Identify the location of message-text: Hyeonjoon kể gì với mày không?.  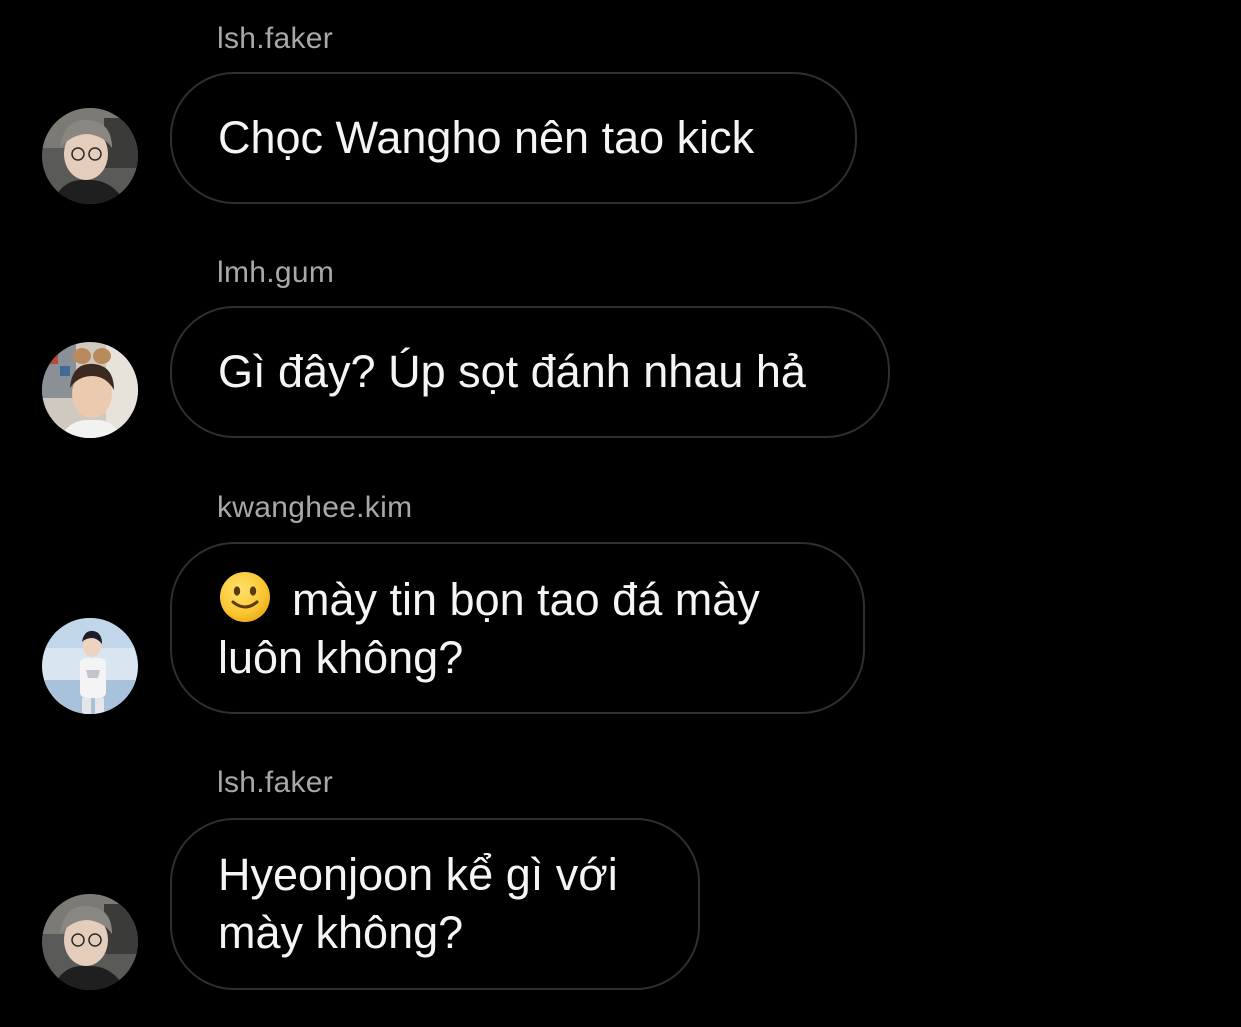
(418, 903).